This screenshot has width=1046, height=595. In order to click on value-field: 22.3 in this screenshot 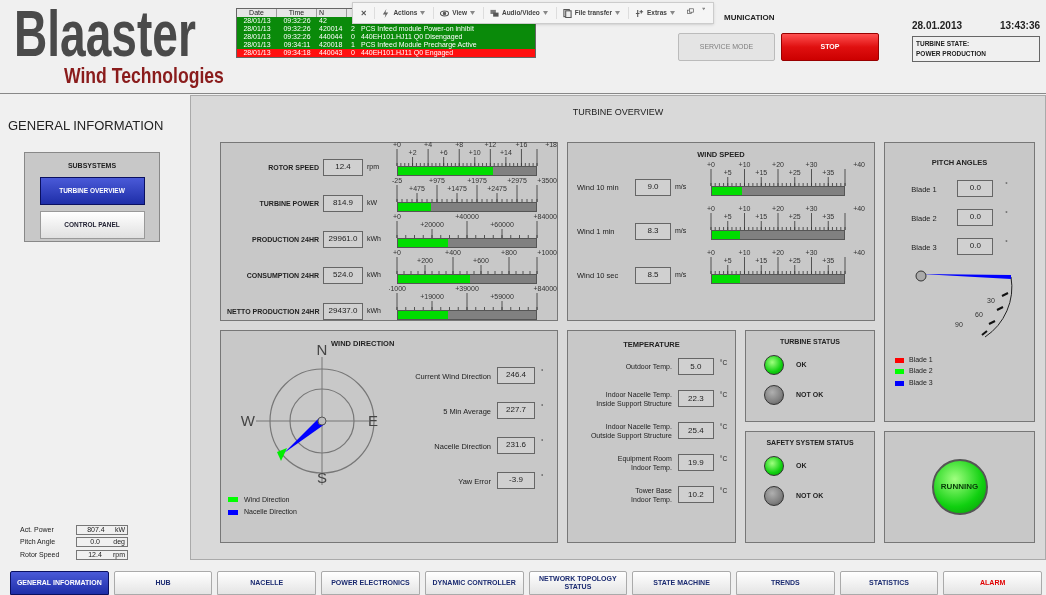, I will do `click(695, 399)`.